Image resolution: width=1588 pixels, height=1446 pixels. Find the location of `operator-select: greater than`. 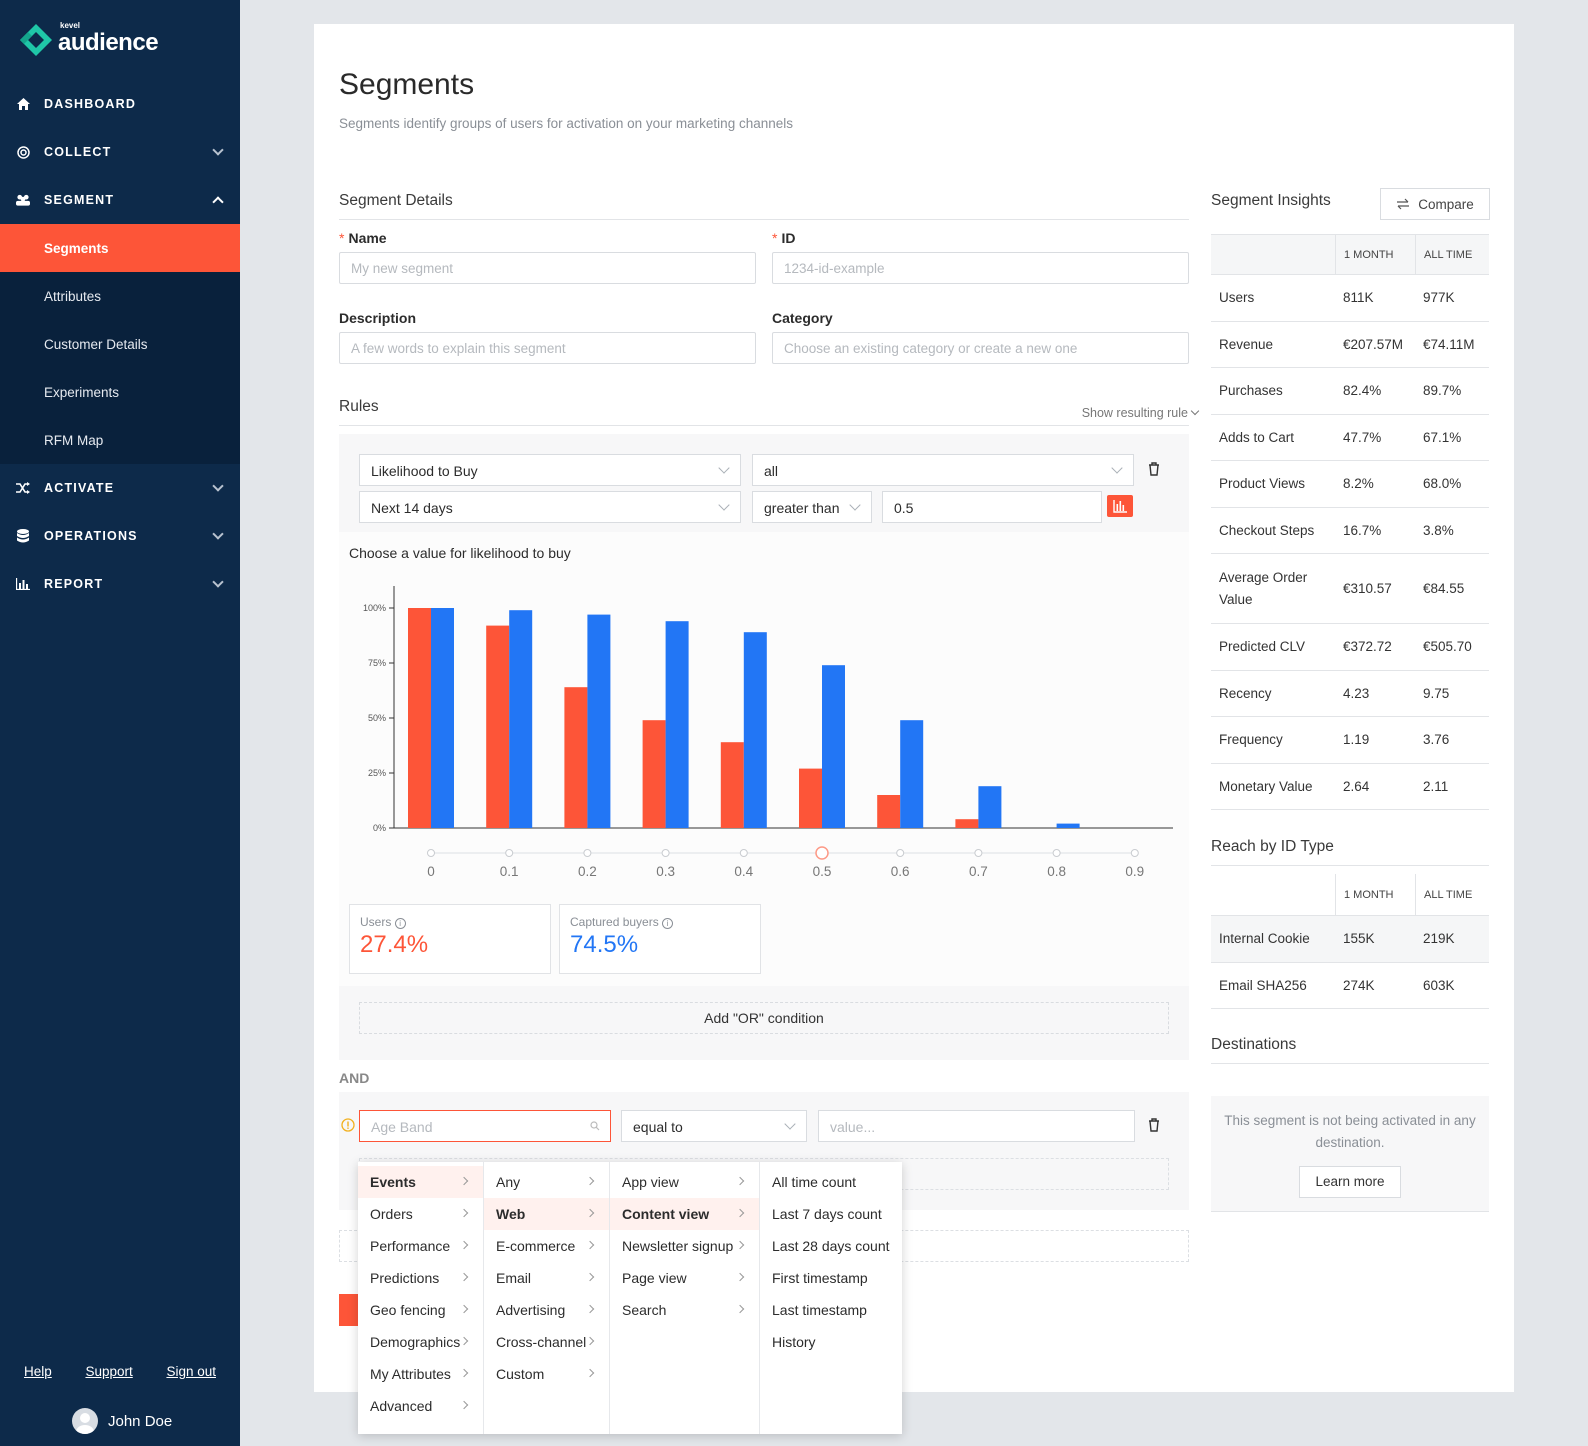

operator-select: greater than is located at coordinates (812, 507).